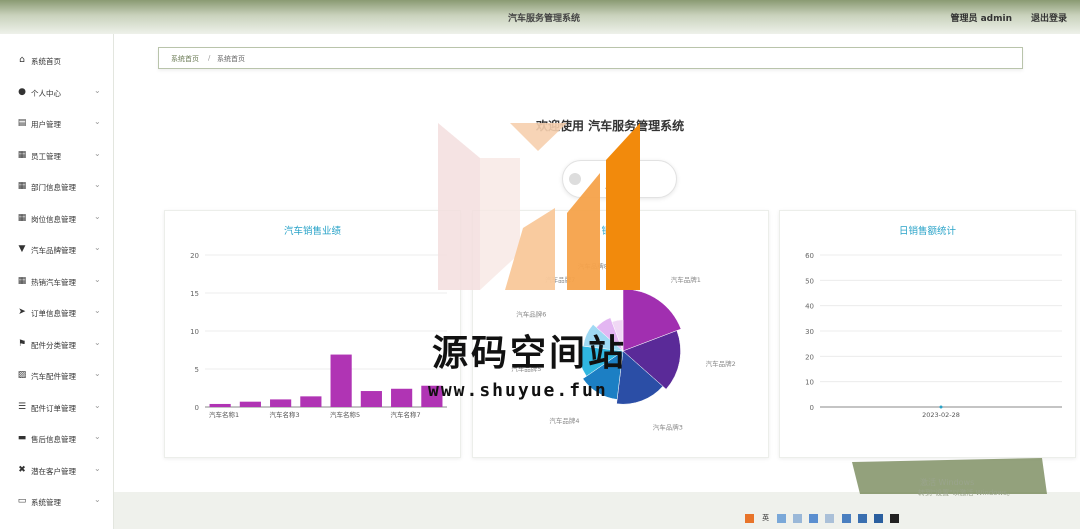  Describe the element at coordinates (57, 219) in the screenshot. I see `sidebar-item-5: ▦ 岗位信息管理 ⌄` at that location.